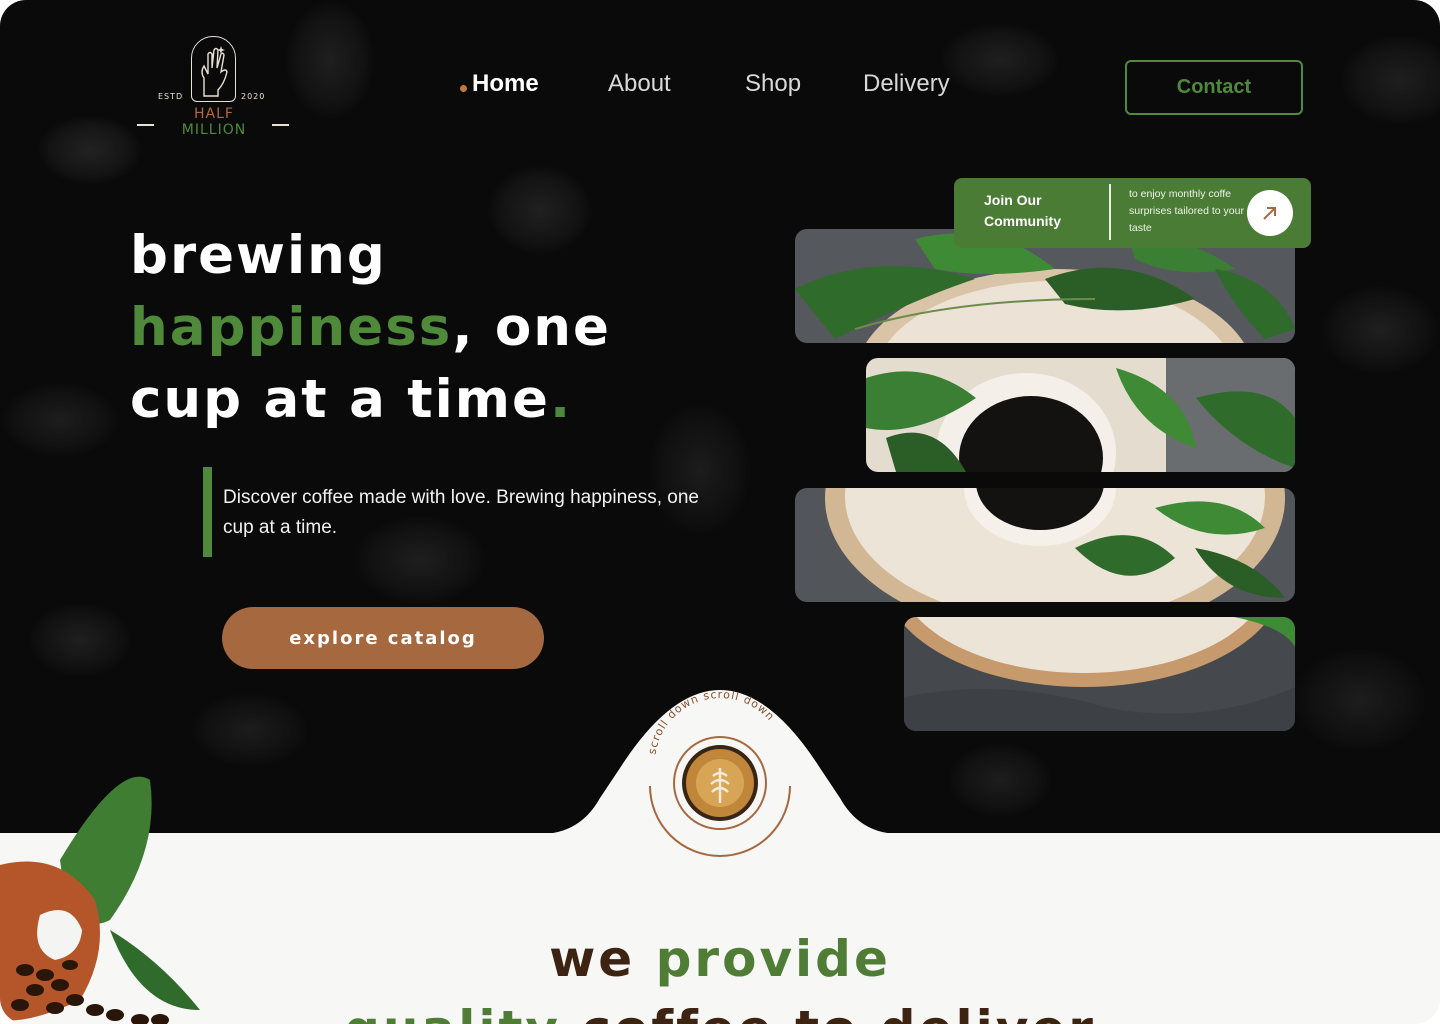  Describe the element at coordinates (291, 327) in the screenshot. I see `headline-happiness: Happiness` at that location.